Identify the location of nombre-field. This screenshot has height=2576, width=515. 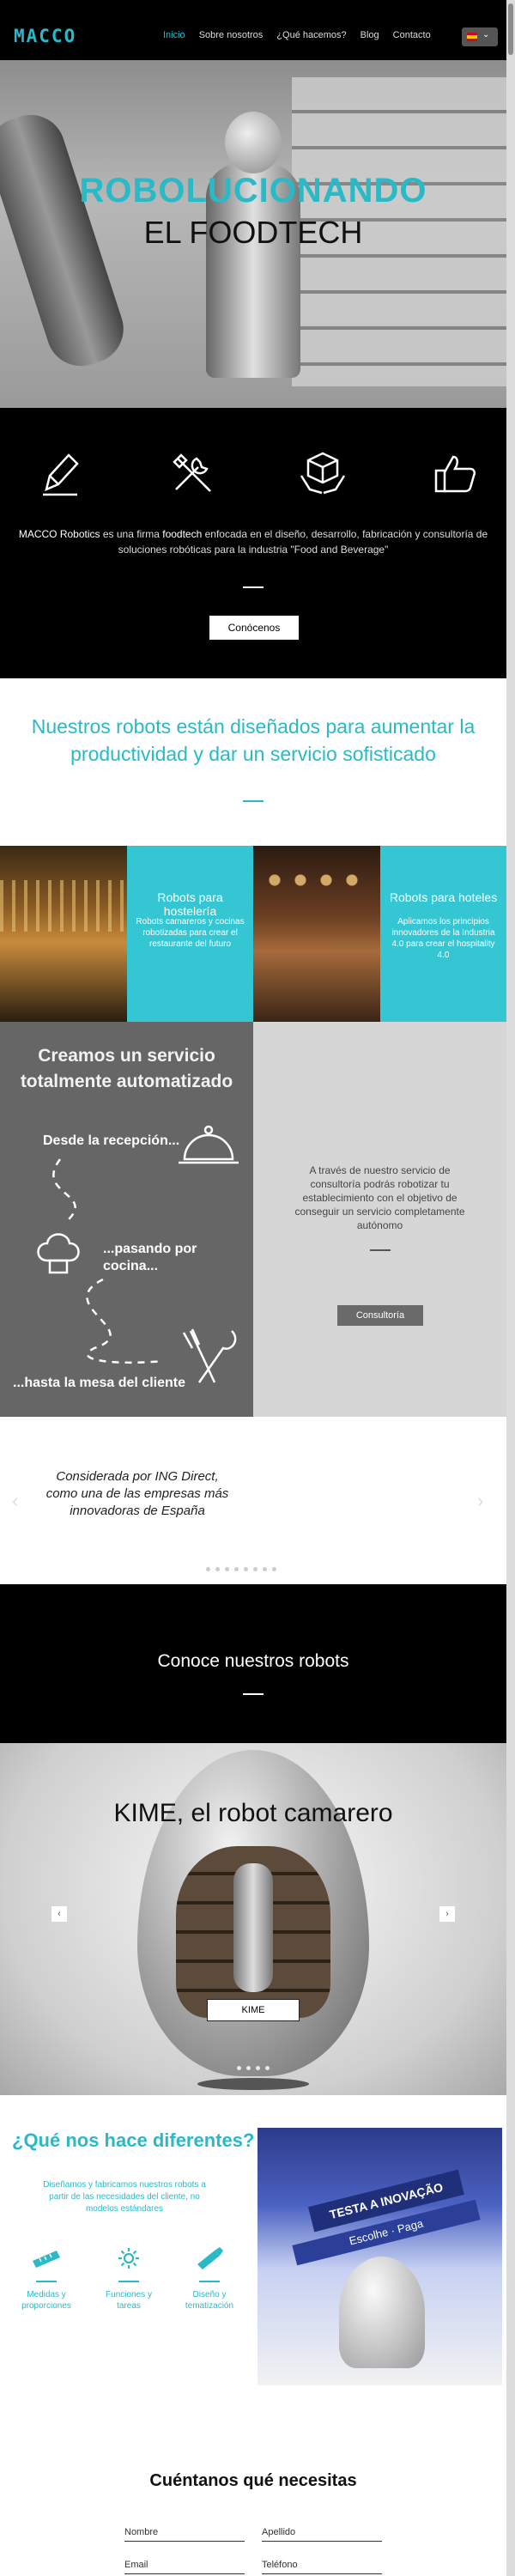
(184, 2532).